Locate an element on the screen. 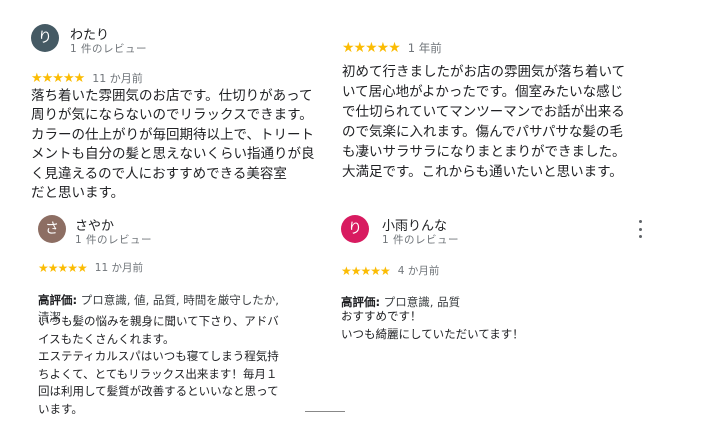 The image size is (715, 425). avatar: さ is located at coordinates (52, 229).